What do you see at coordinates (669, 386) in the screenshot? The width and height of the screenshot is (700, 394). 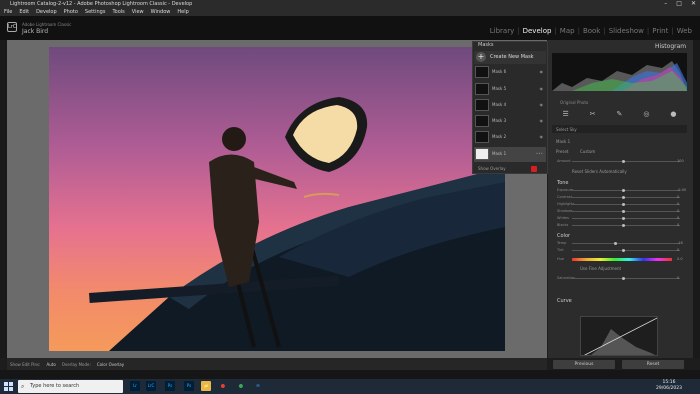 I see `taskbar-clock: 15:16 29/06/2023` at bounding box center [669, 386].